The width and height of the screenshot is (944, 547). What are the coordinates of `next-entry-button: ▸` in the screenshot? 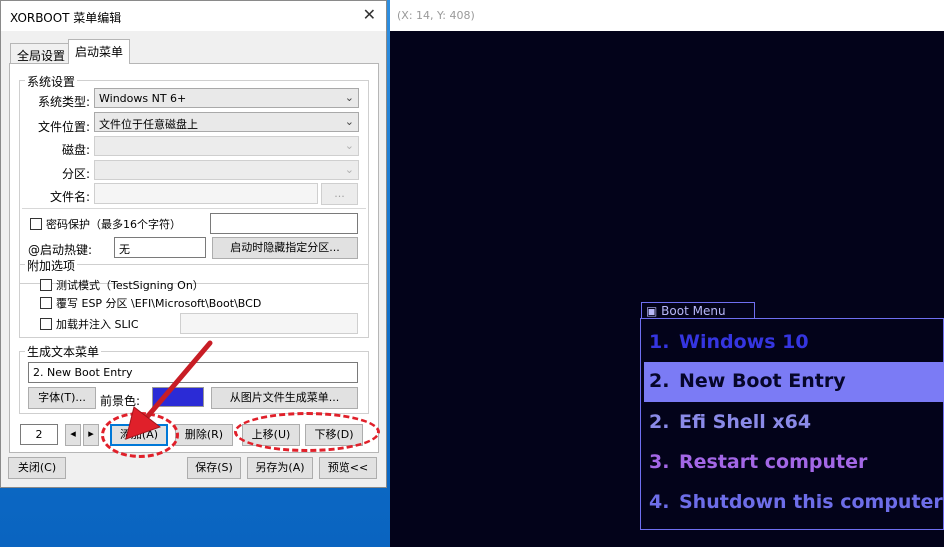 It's located at (91, 435).